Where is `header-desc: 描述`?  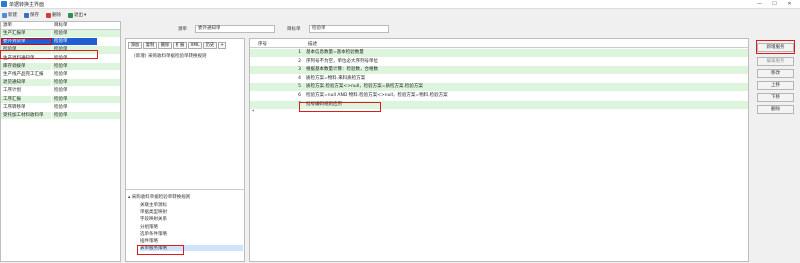 header-desc: 描述 is located at coordinates (312, 44).